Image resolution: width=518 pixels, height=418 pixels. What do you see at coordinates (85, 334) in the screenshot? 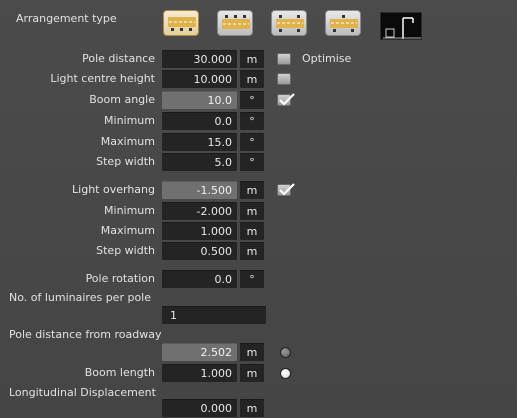
I see `pole-distance-roadway-label: Pole distance from roadway` at bounding box center [85, 334].